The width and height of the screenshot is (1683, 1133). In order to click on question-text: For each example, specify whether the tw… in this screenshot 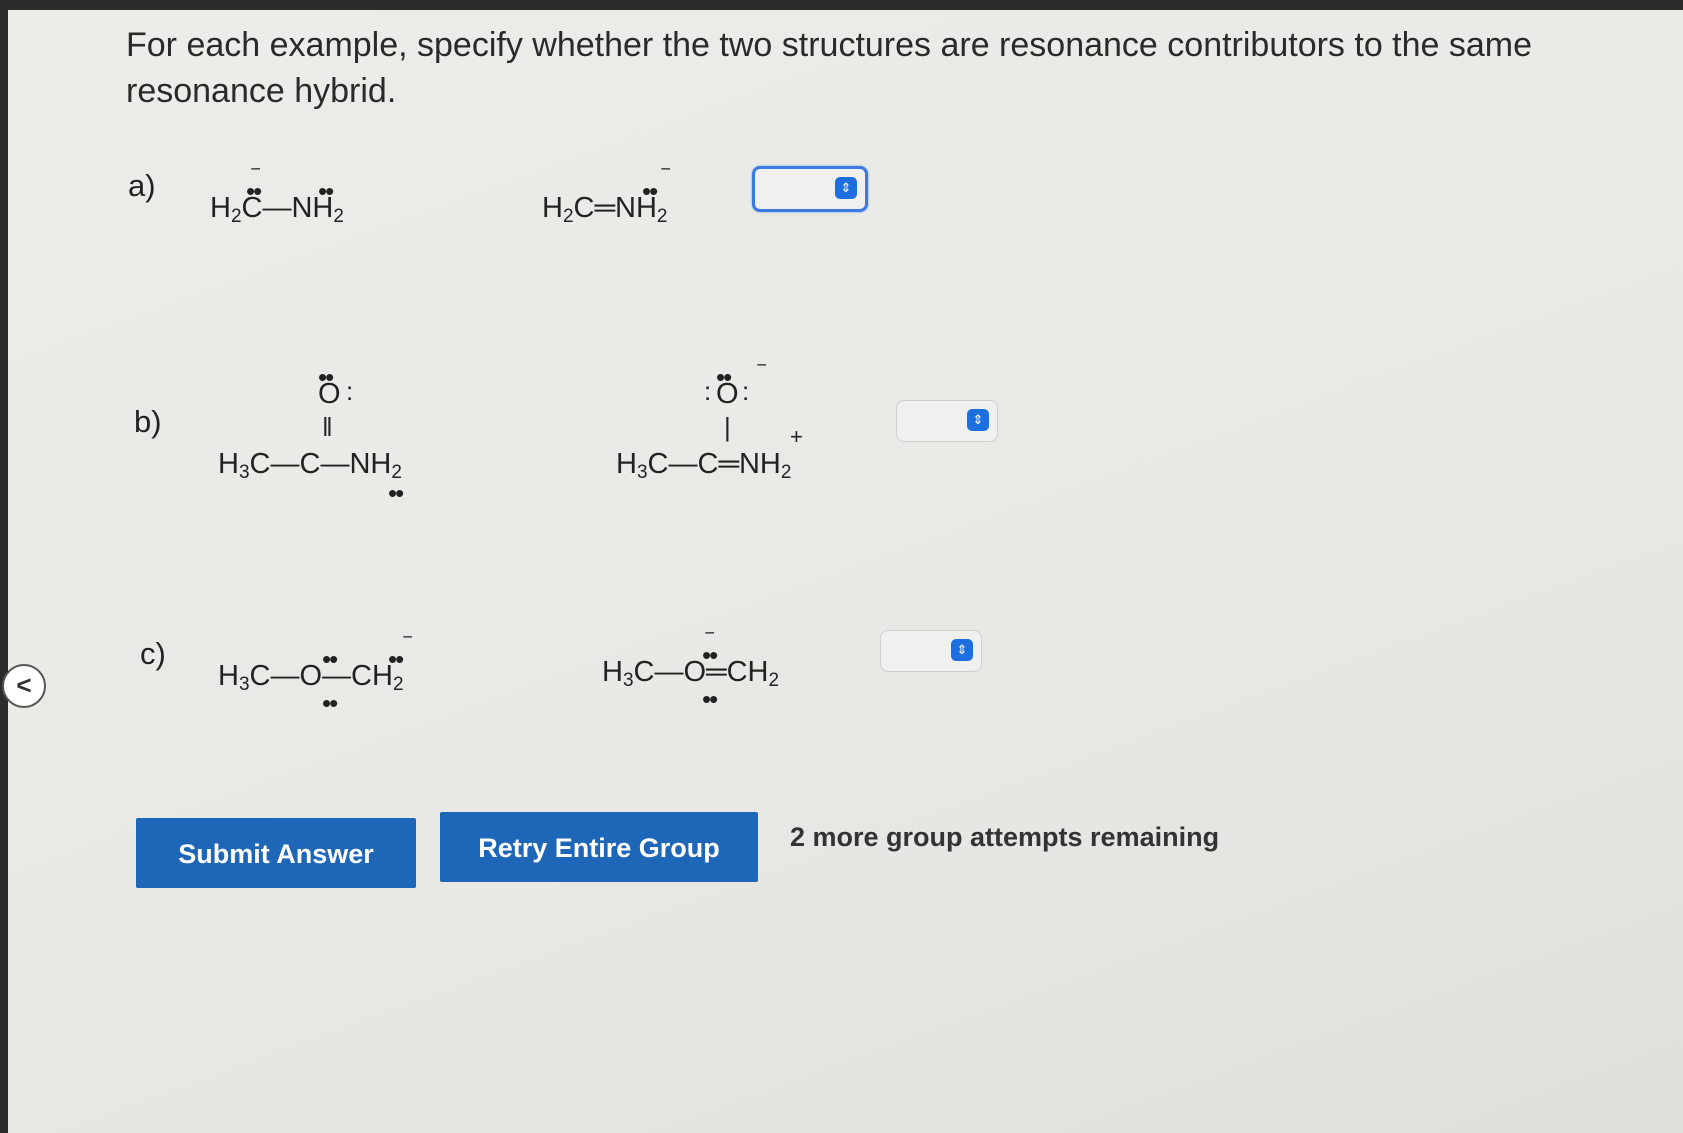, I will do `click(829, 68)`.